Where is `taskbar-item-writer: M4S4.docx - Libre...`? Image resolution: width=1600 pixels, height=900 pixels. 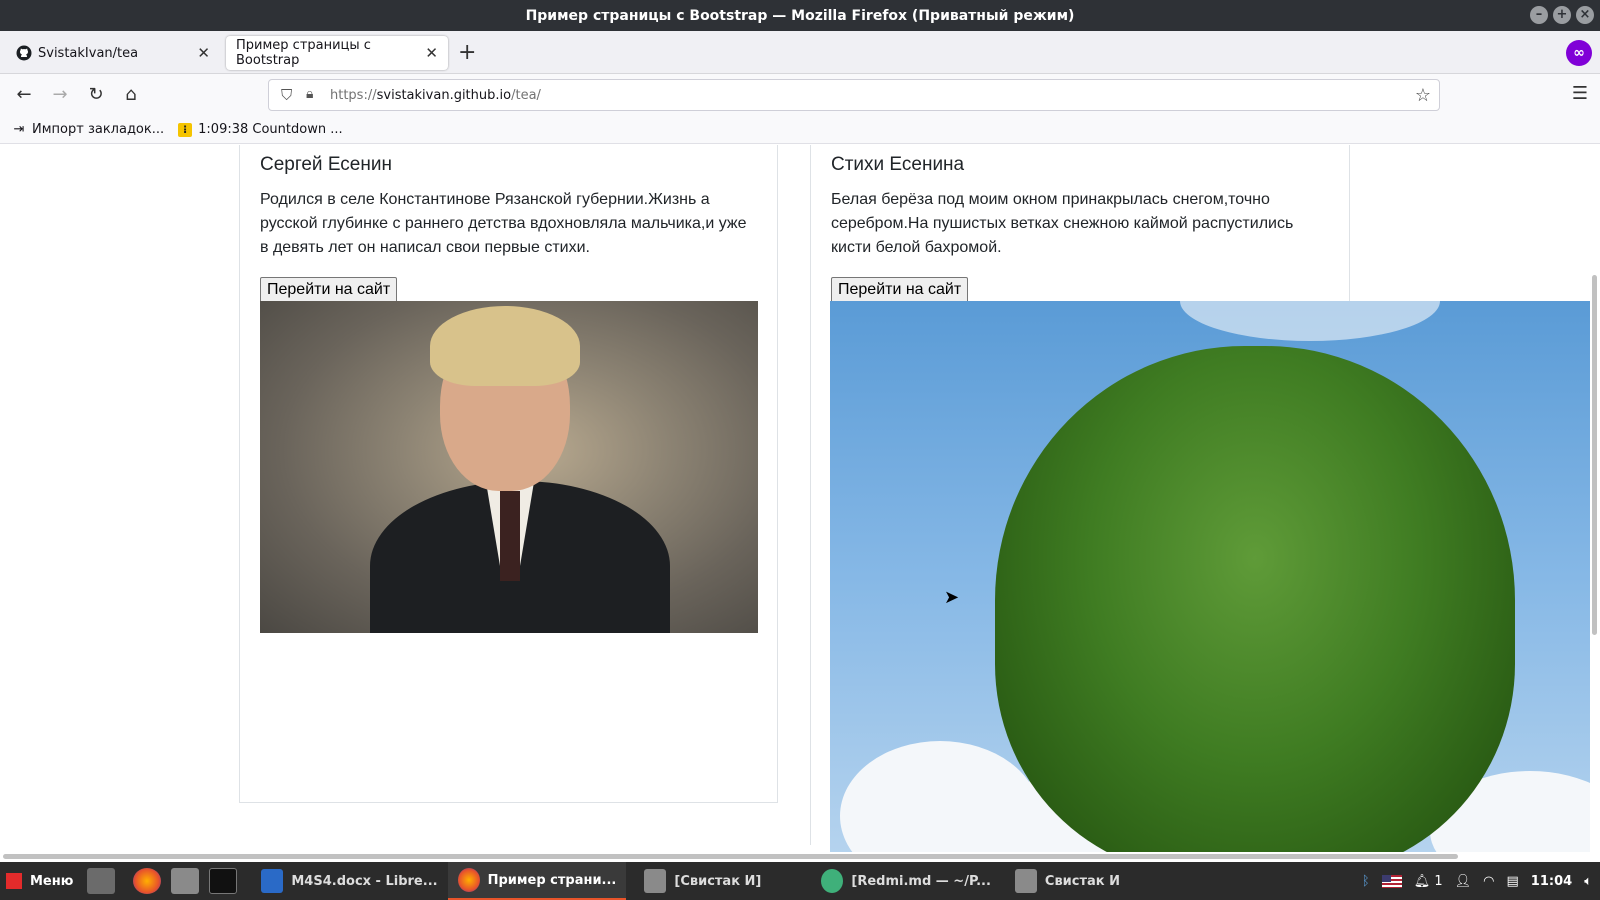 taskbar-item-writer: M4S4.docx - Libre... is located at coordinates (349, 881).